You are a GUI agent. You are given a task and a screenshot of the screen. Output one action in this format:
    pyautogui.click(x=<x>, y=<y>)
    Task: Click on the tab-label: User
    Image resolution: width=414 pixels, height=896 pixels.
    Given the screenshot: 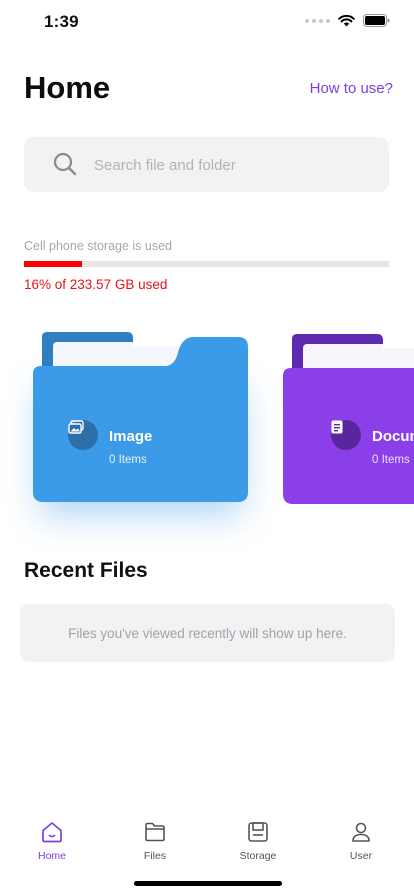 What is the action you would take?
    pyautogui.click(x=361, y=856)
    